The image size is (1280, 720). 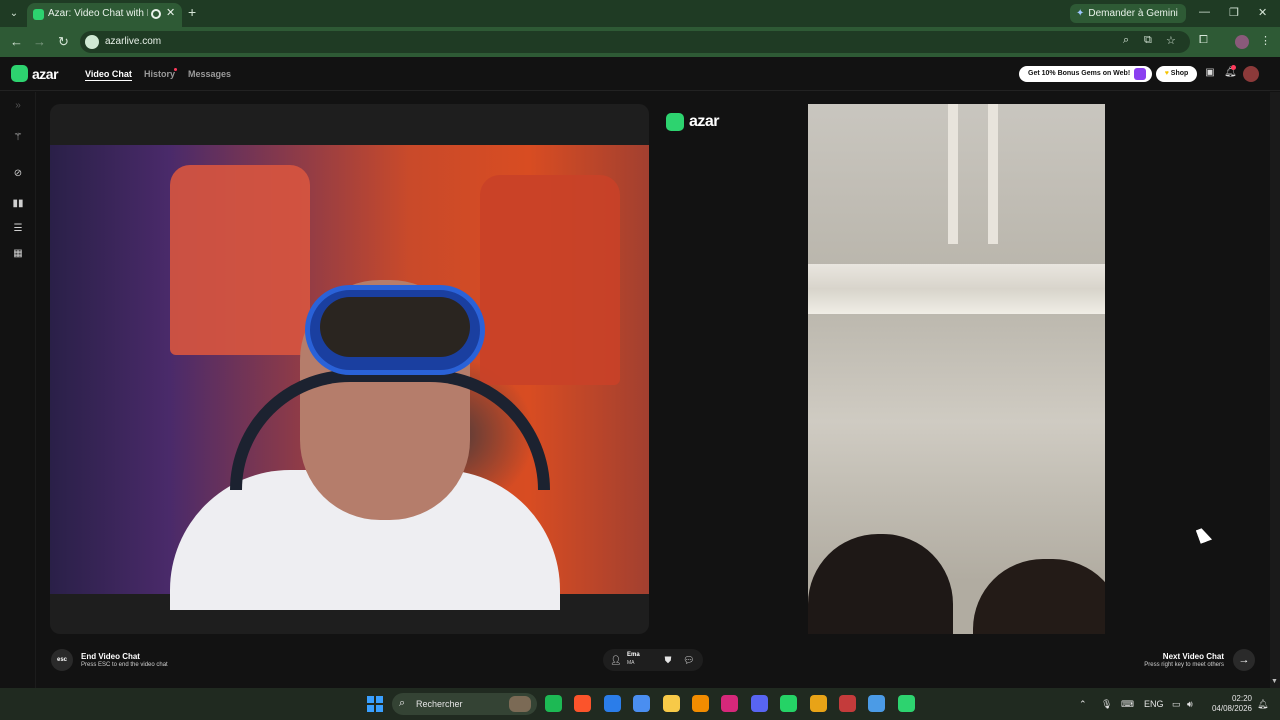 I want to click on back-icon: ←, so click(x=16, y=41).